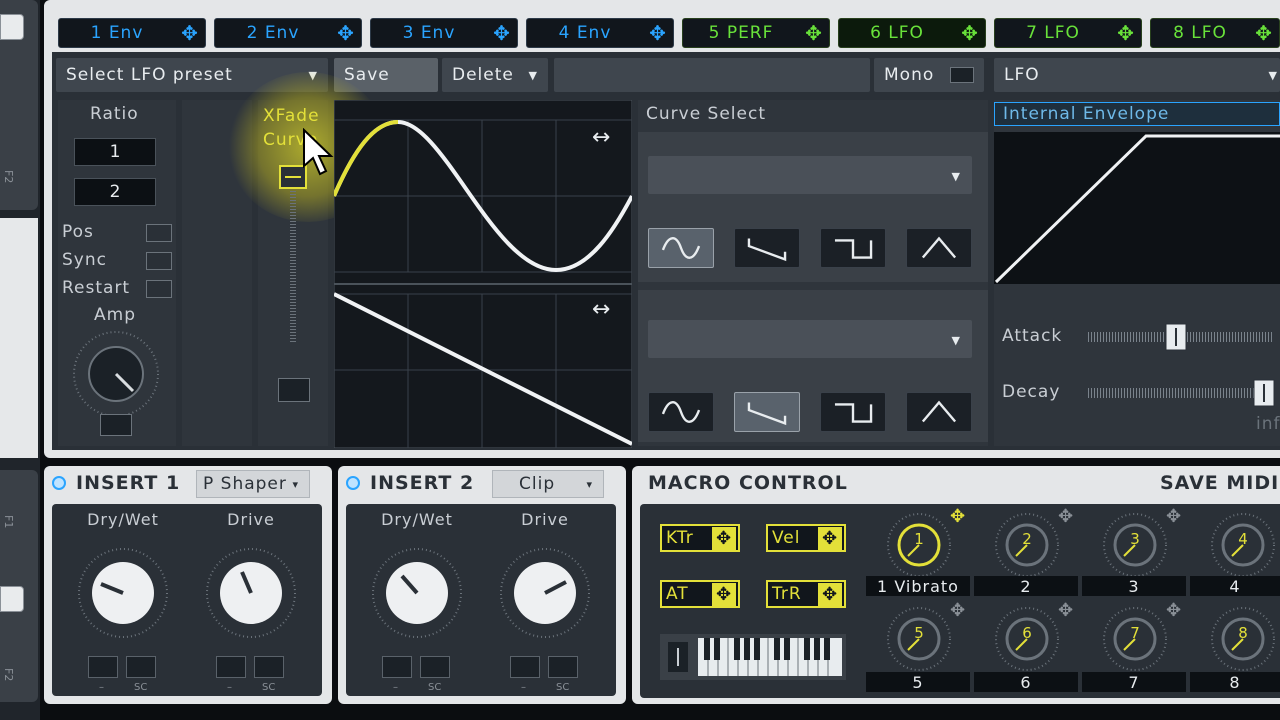 This screenshot has width=1280, height=720. I want to click on mono-toggle: Mono, so click(929, 75).